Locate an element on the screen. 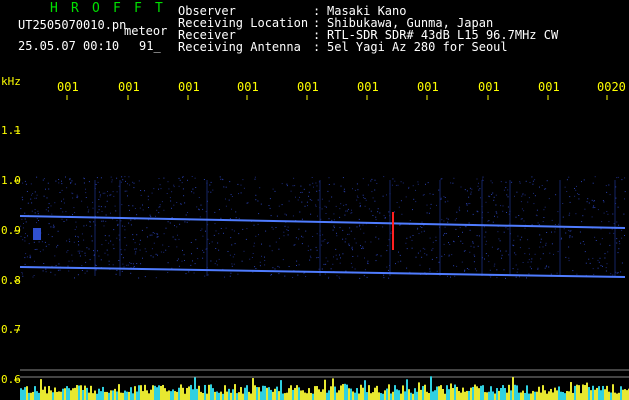 The height and width of the screenshot is (400, 629). app-letter: T is located at coordinates (159, 8).